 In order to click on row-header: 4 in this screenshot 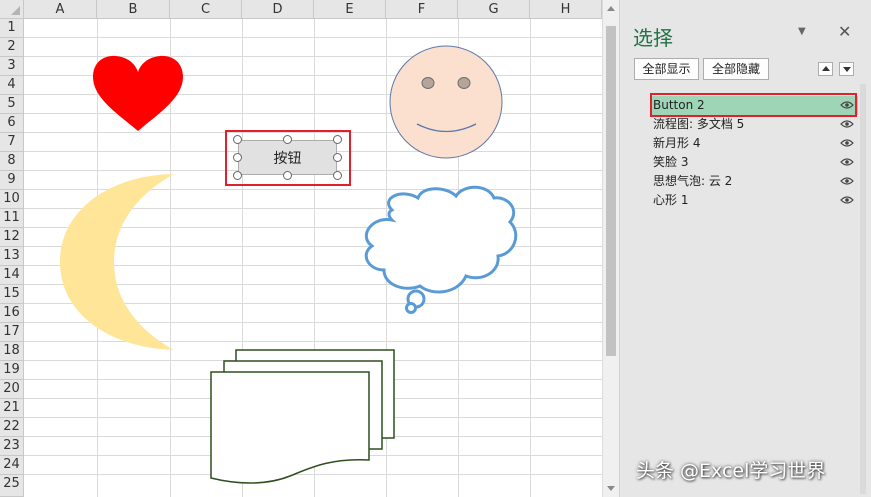, I will do `click(12, 85)`.